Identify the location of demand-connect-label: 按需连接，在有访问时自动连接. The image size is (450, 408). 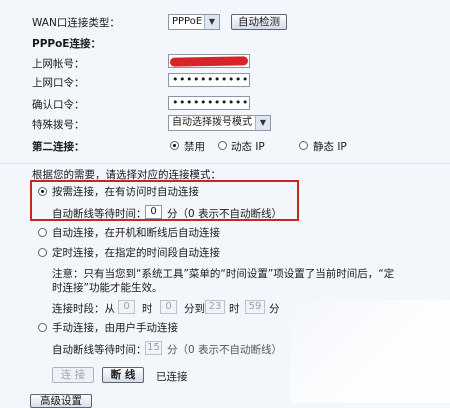
(125, 192).